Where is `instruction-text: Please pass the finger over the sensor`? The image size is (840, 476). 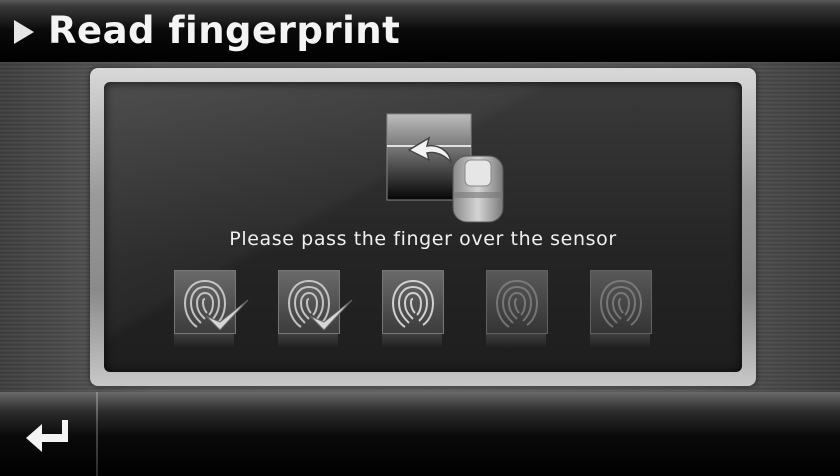 instruction-text: Please pass the finger over the sensor is located at coordinates (423, 239).